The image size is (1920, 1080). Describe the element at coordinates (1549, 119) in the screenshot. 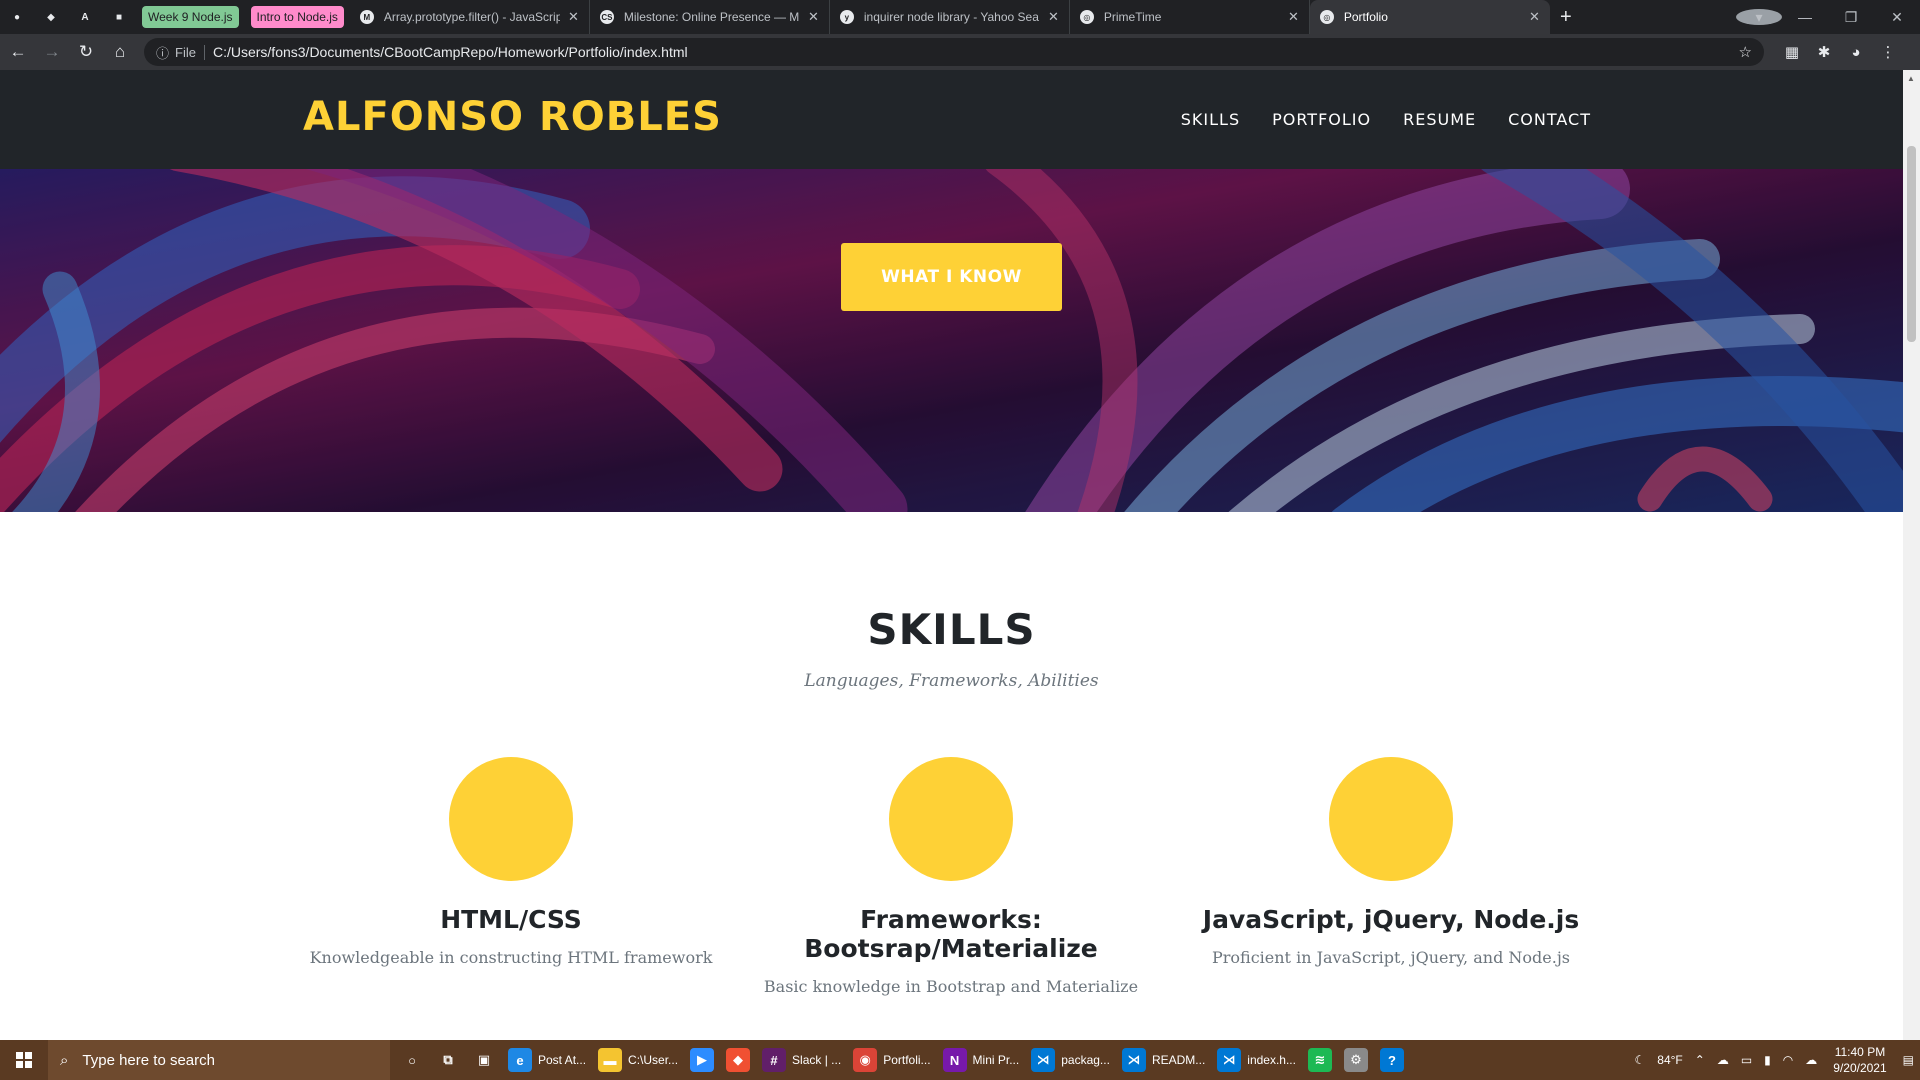

I see `nav-link-contact: CONTACT` at that location.